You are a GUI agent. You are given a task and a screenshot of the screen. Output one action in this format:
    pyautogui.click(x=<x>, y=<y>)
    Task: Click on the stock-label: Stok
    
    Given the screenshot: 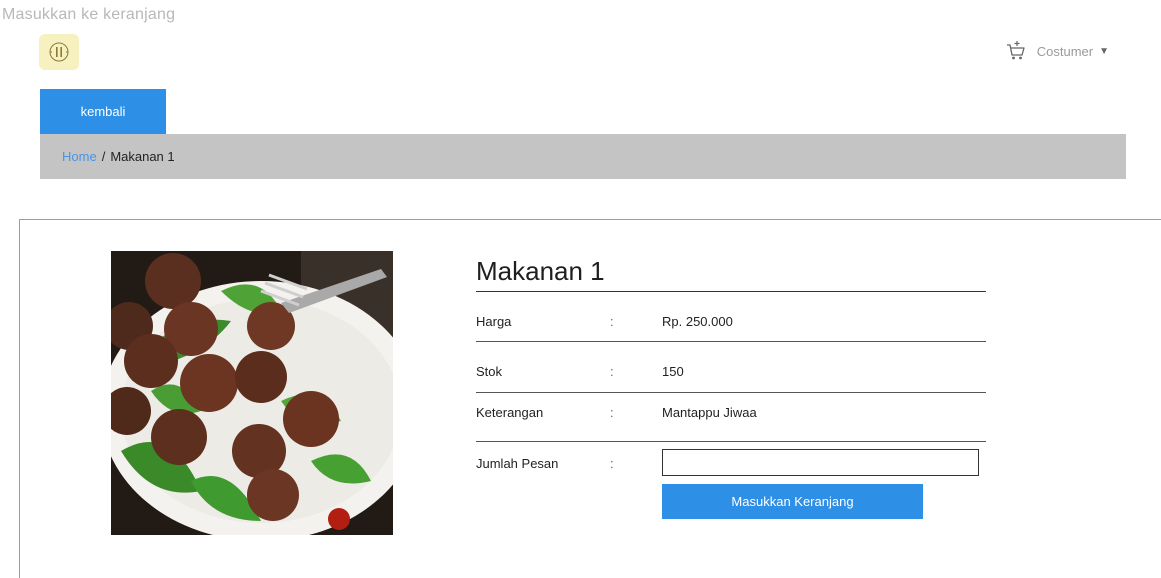 What is the action you would take?
    pyautogui.click(x=489, y=371)
    